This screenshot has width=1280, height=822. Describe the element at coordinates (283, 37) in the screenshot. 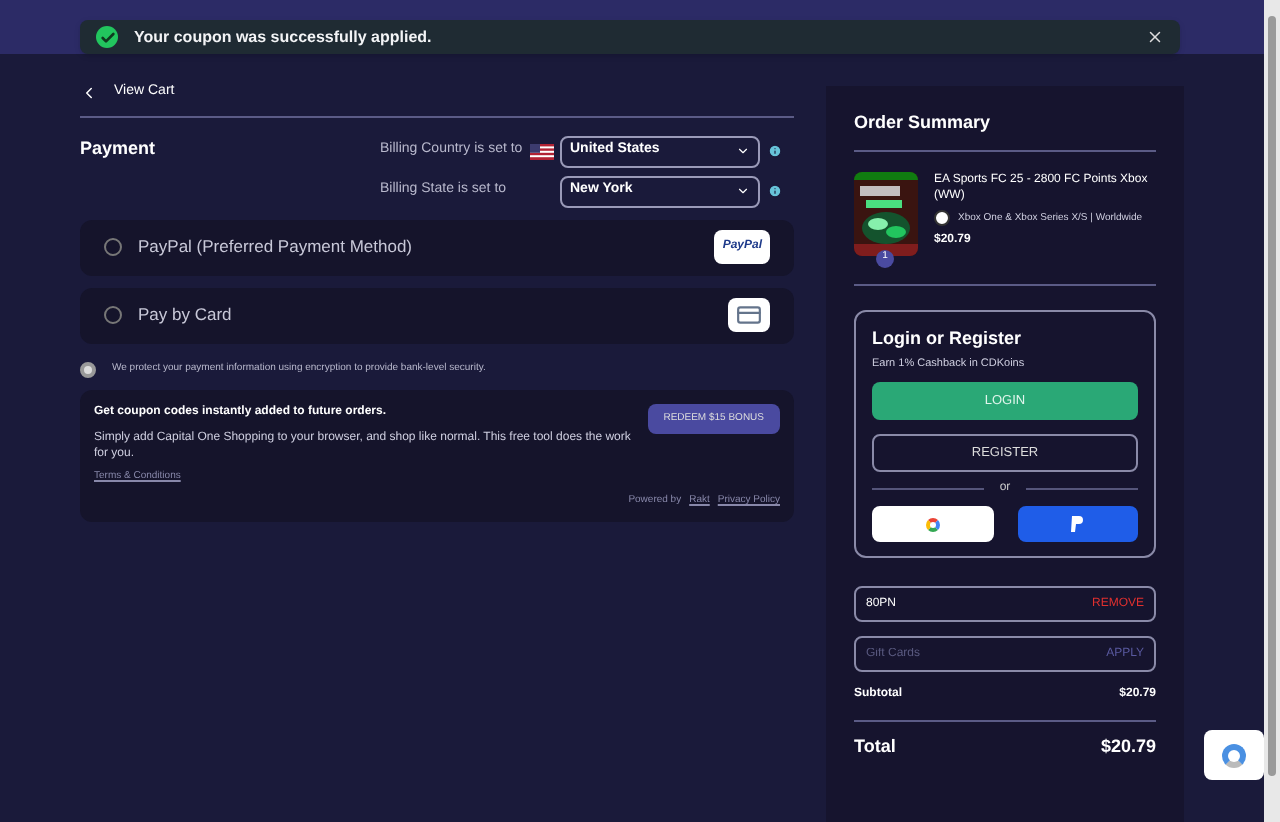

I see `toast-message: Your coupon was successfully applied.` at that location.